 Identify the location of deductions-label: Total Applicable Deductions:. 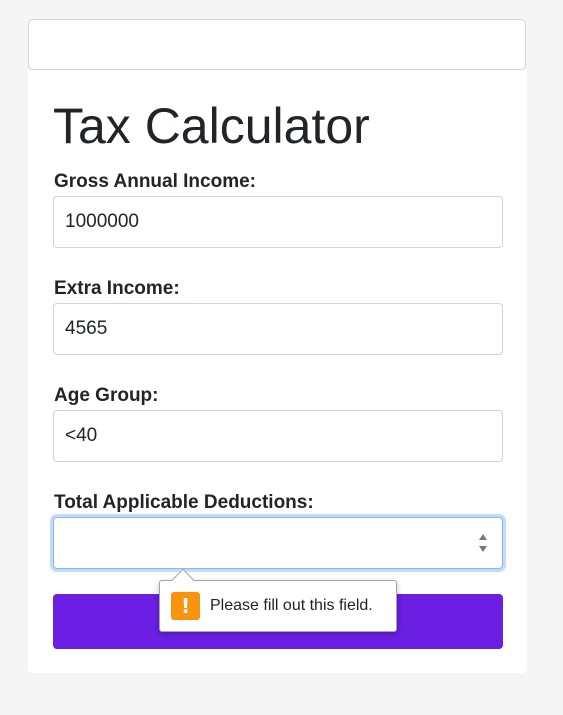
(184, 502).